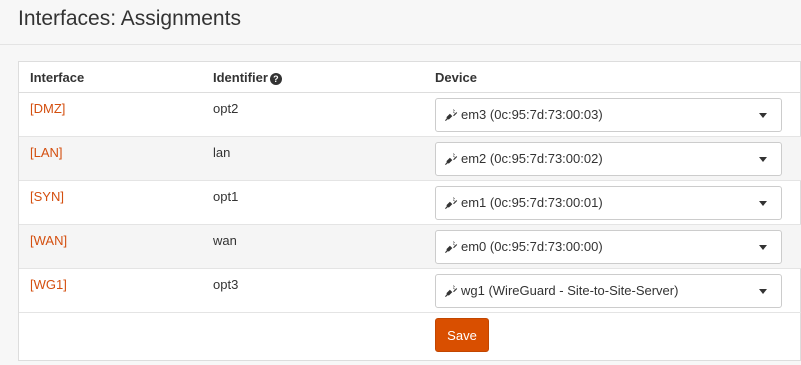  I want to click on device-cell: em2 (0c:95:7d:73:00:02), so click(612, 158).